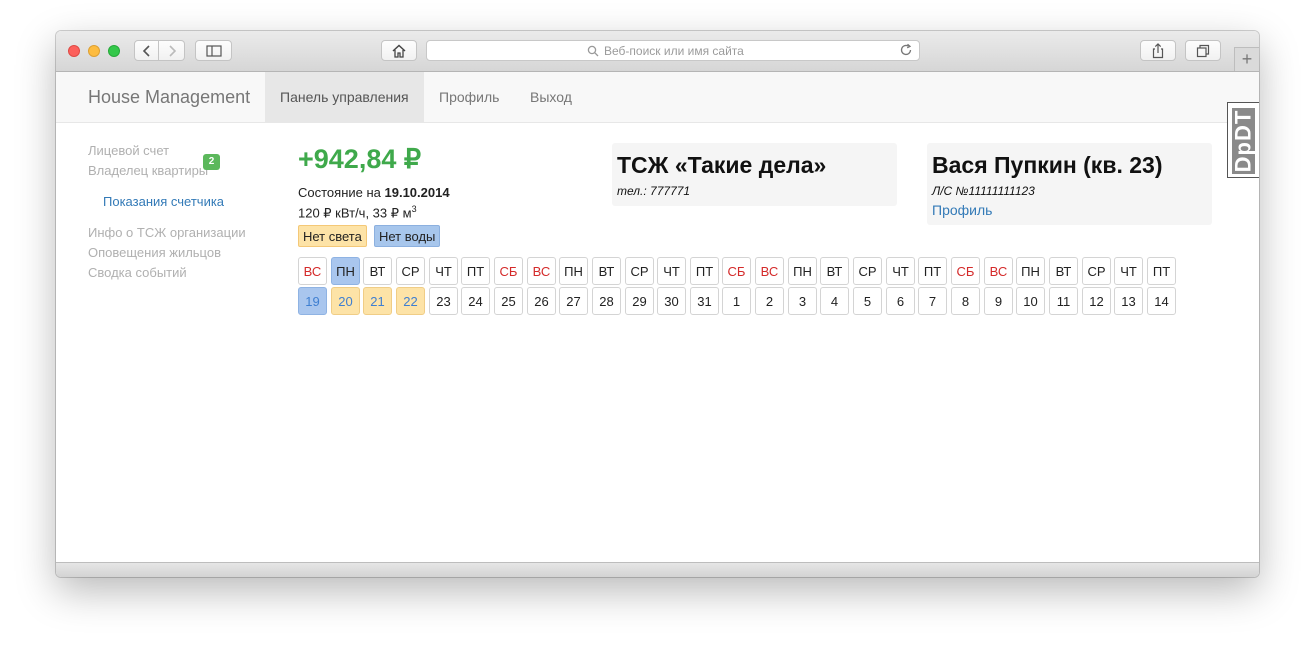 The width and height of the screenshot is (1315, 658). What do you see at coordinates (1047, 165) in the screenshot?
I see `user-title: Вася Пупкин (кв. 23)` at bounding box center [1047, 165].